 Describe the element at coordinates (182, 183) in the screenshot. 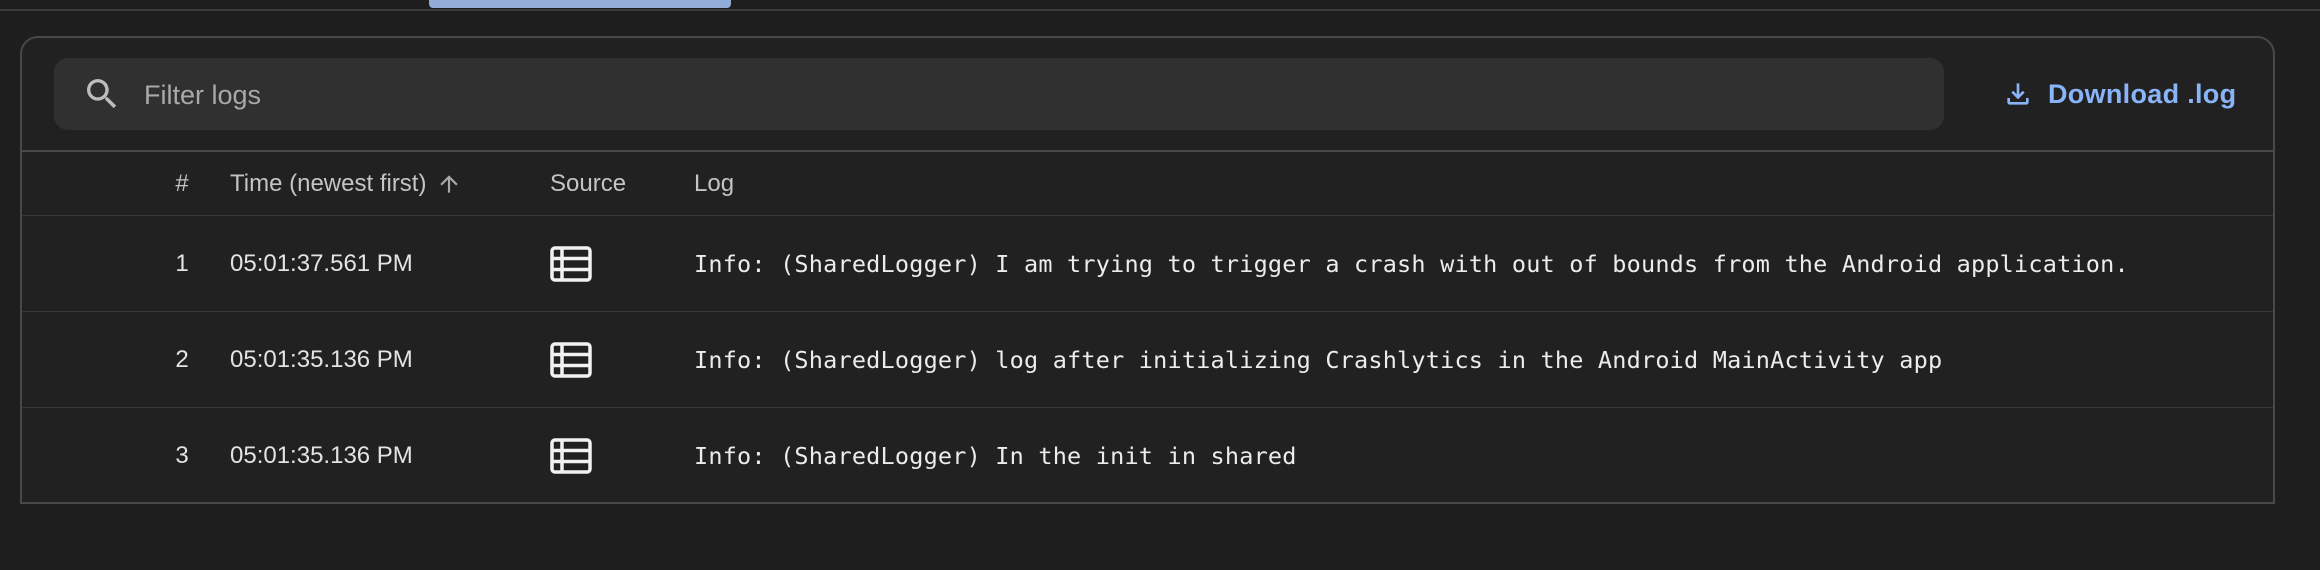

I see `header-num: #` at that location.